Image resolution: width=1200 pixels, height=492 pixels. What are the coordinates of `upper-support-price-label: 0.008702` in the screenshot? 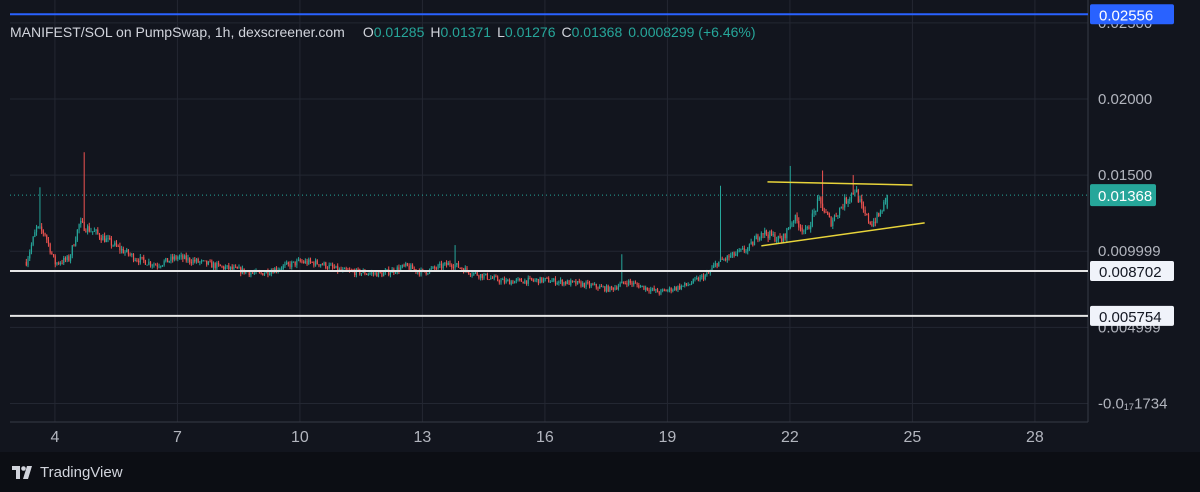 It's located at (1130, 272).